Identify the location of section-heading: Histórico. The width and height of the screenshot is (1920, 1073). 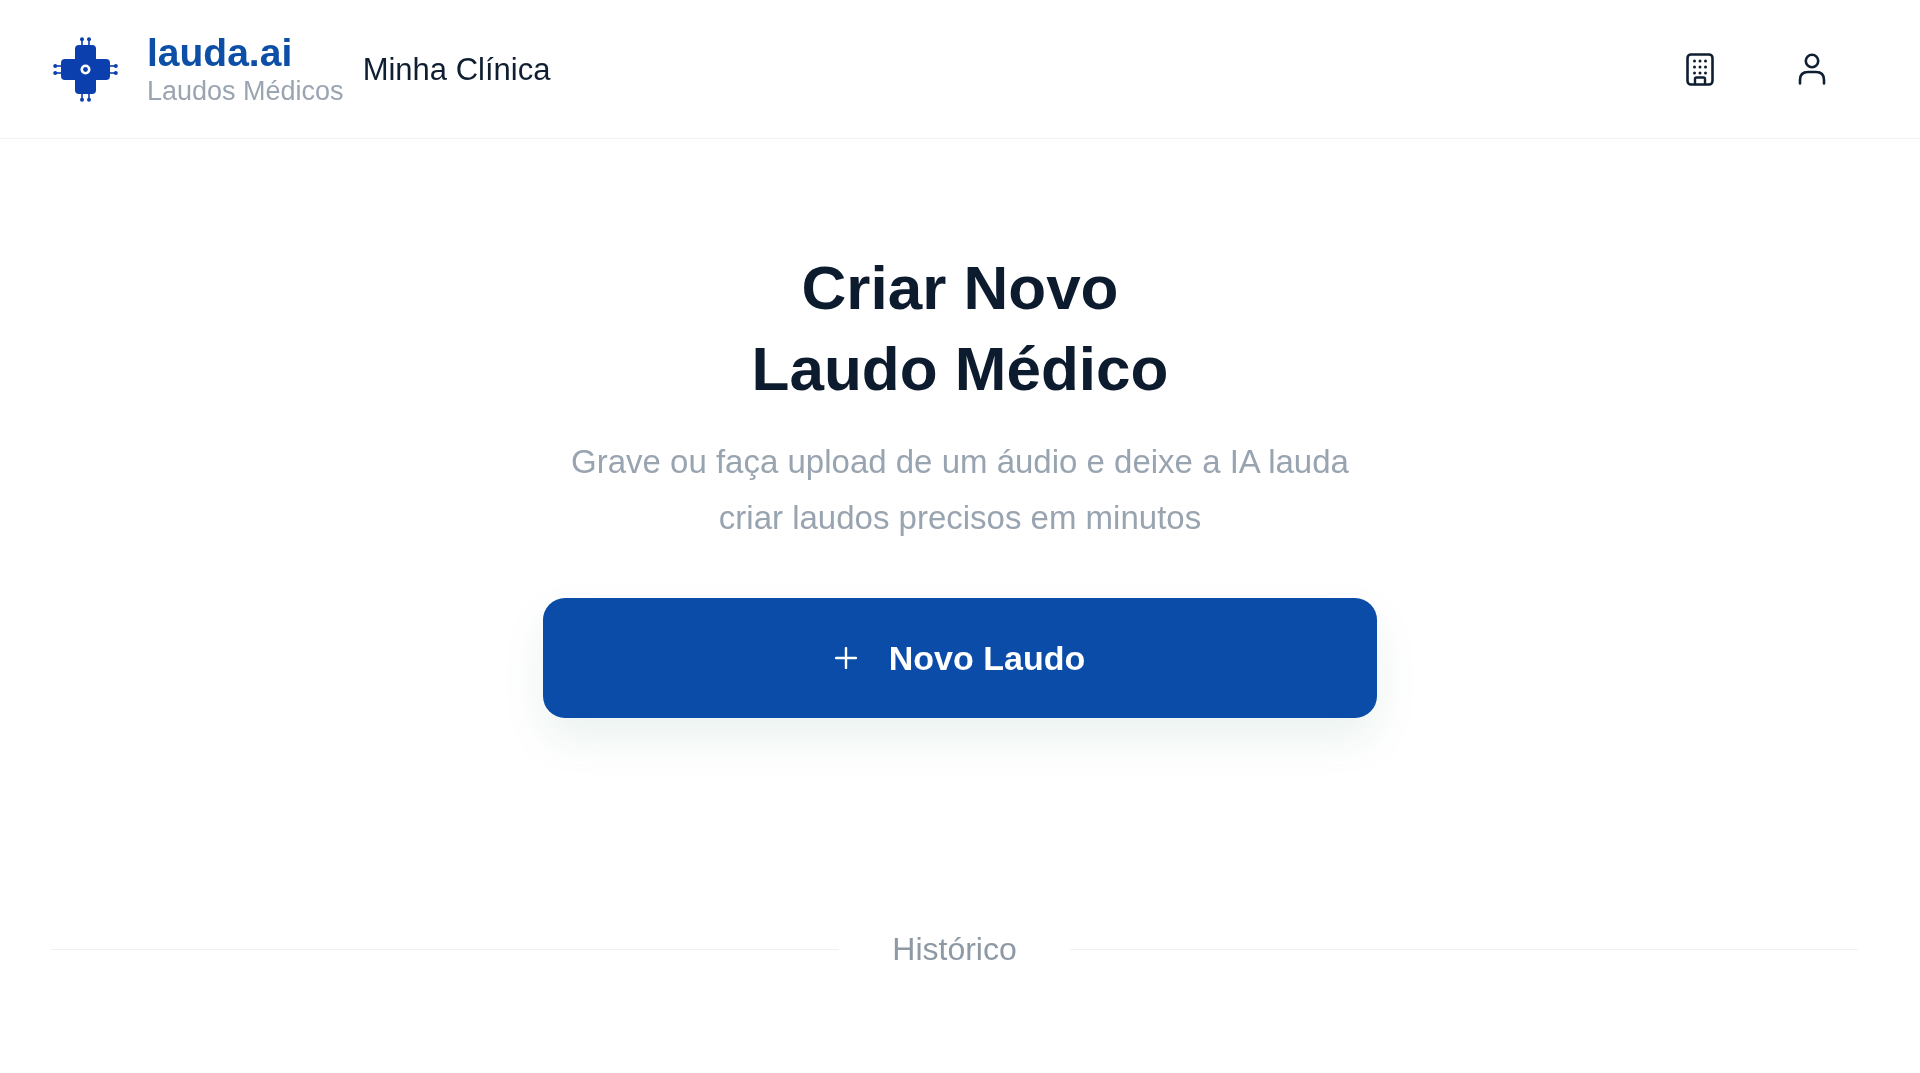
(954, 949).